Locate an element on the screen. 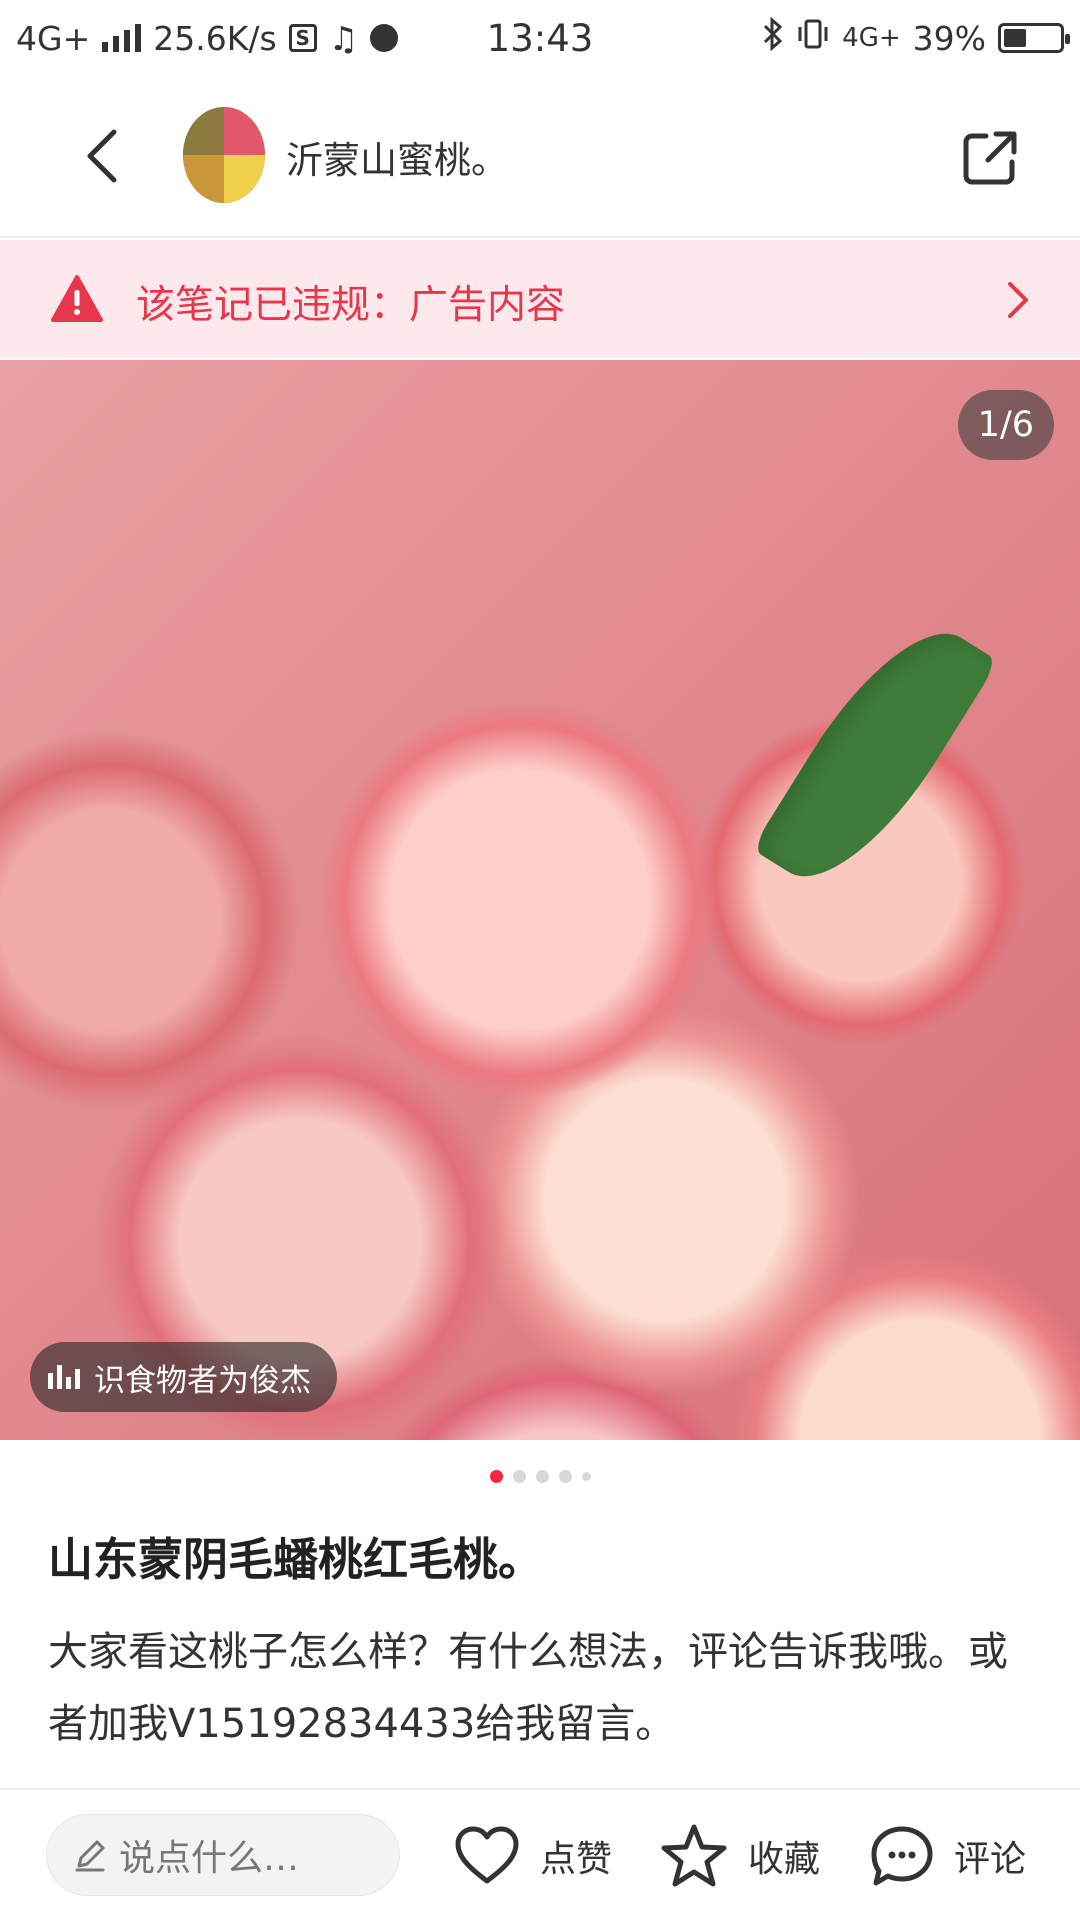 Image resolution: width=1080 pixels, height=1920 pixels. music-icon: ♫ is located at coordinates (343, 38).